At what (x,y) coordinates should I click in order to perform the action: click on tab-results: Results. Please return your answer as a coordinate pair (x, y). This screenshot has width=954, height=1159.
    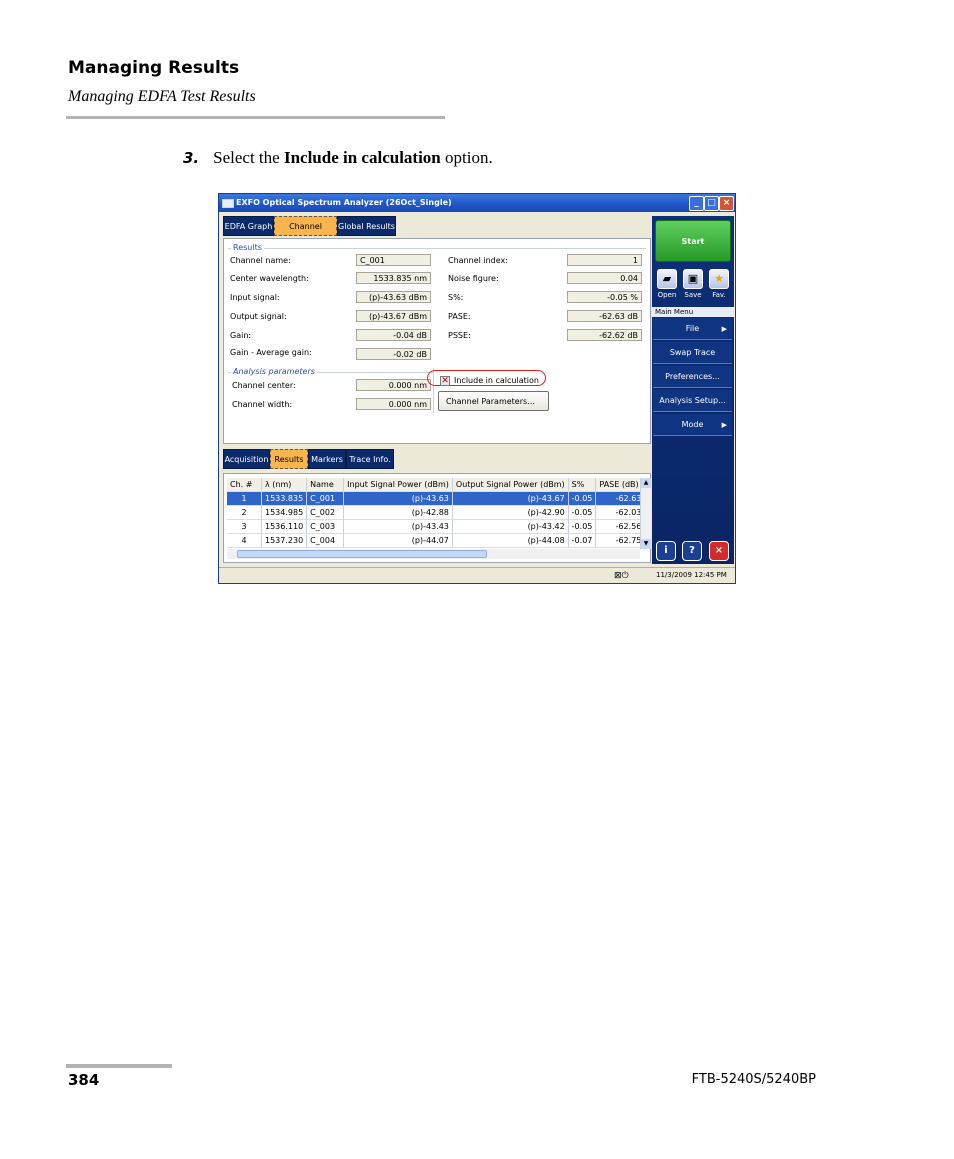
    Looking at the image, I should click on (289, 459).